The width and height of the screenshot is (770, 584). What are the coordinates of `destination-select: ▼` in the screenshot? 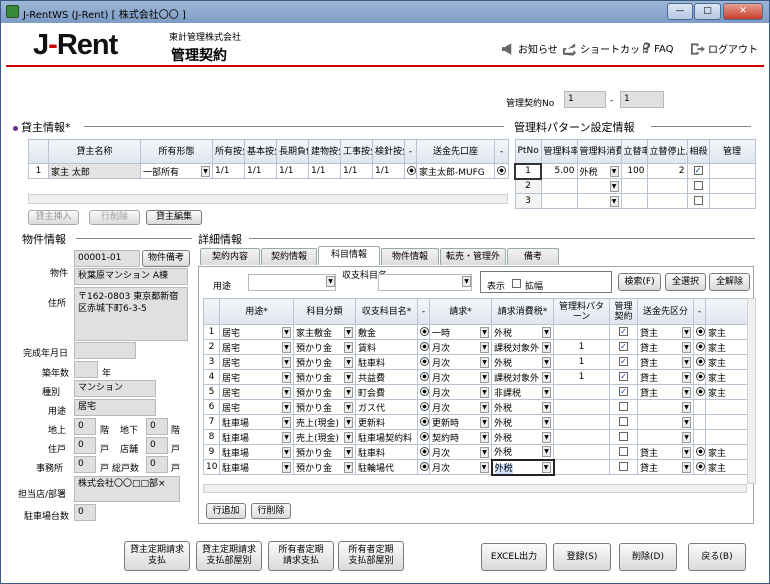 It's located at (665, 407).